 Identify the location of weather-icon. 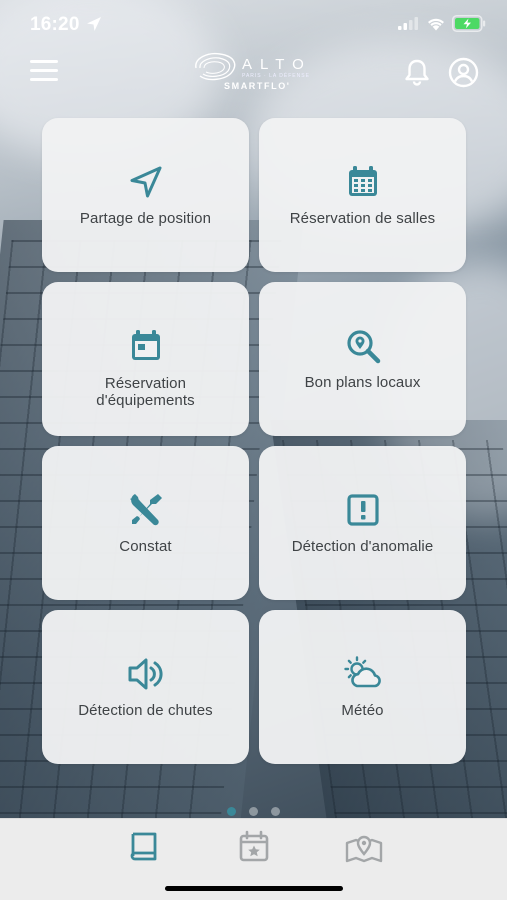
(362, 672).